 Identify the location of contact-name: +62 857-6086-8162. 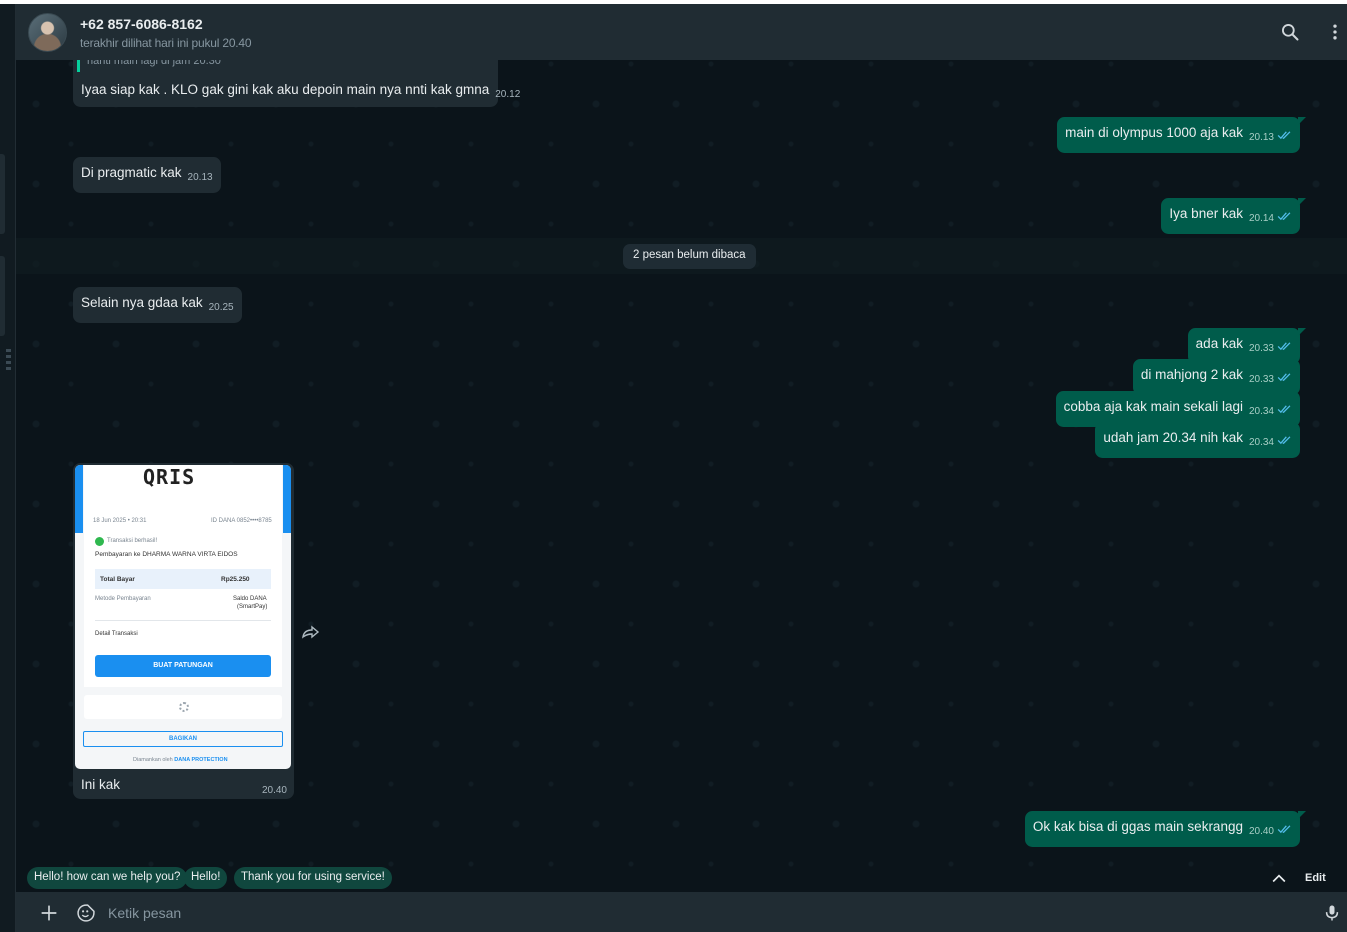
(141, 24).